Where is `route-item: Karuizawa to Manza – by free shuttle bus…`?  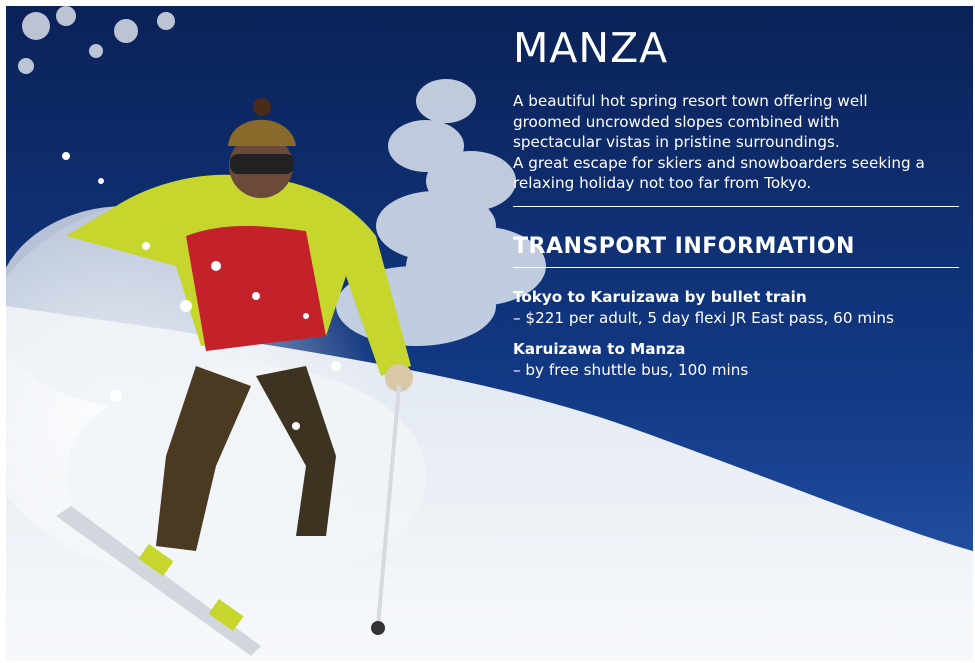 route-item: Karuizawa to Manza – by free shuttle bus… is located at coordinates (736, 360).